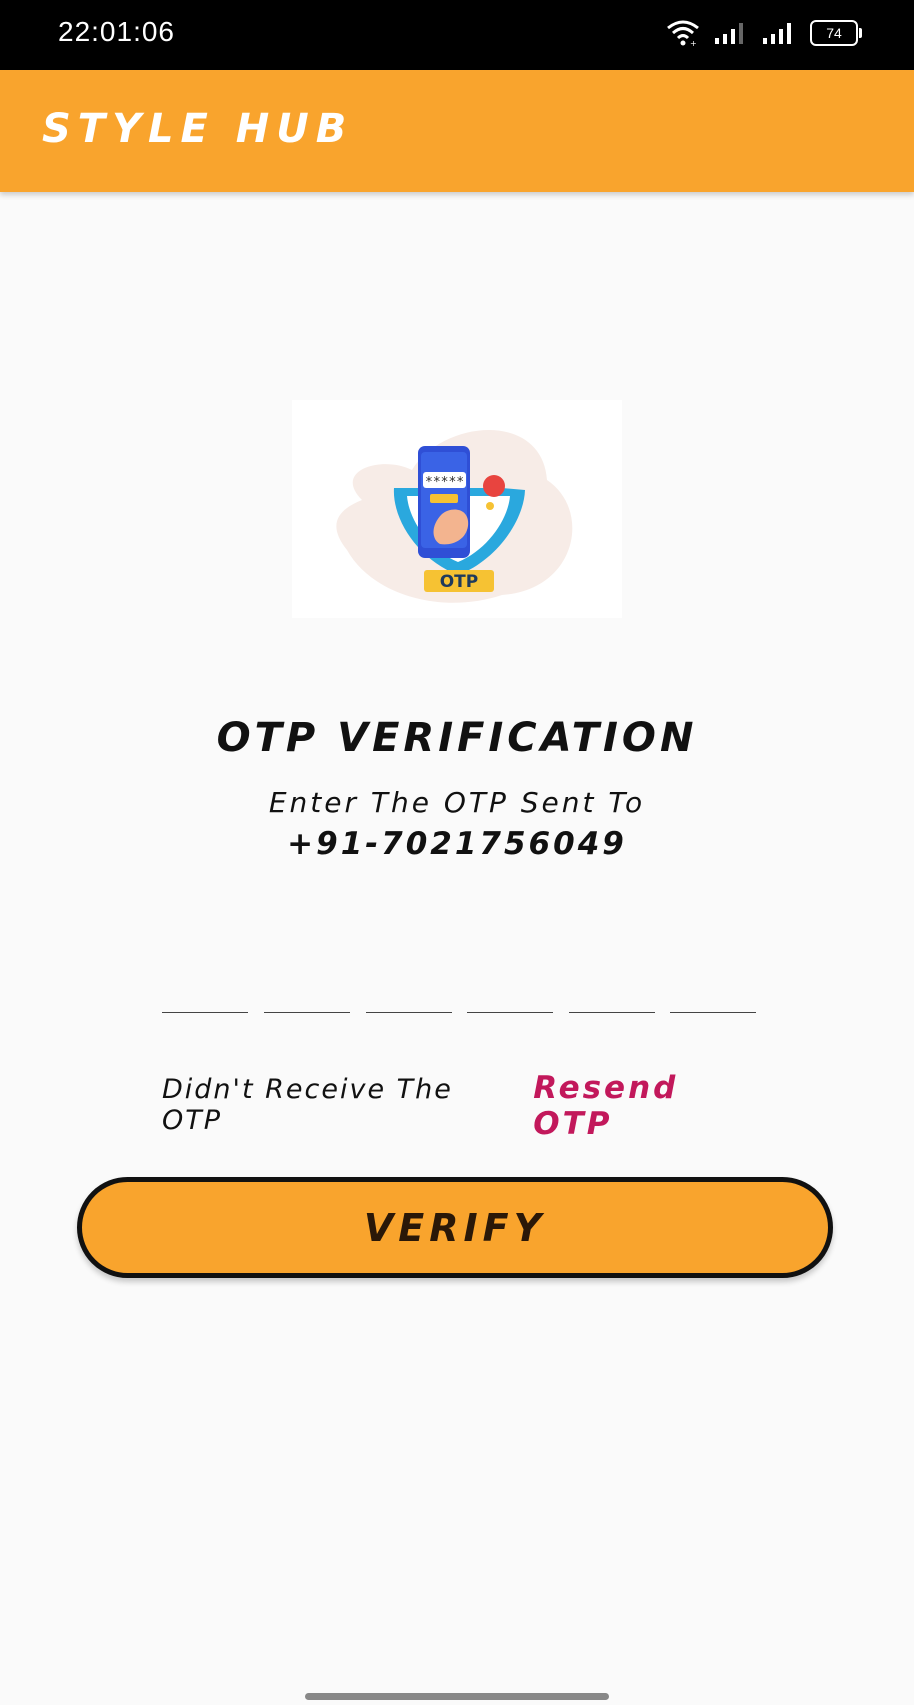 This screenshot has height=1705, width=914. Describe the element at coordinates (457, 35) in the screenshot. I see `status-bar: 22:01:06 + 74` at that location.